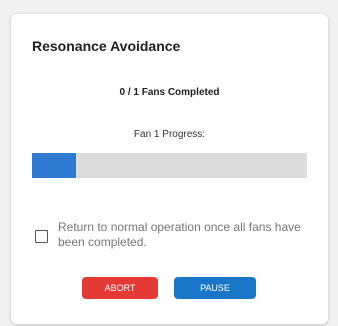  Describe the element at coordinates (169, 92) in the screenshot. I see `fans-completed-status: 0 / 1 Fans Completed` at that location.